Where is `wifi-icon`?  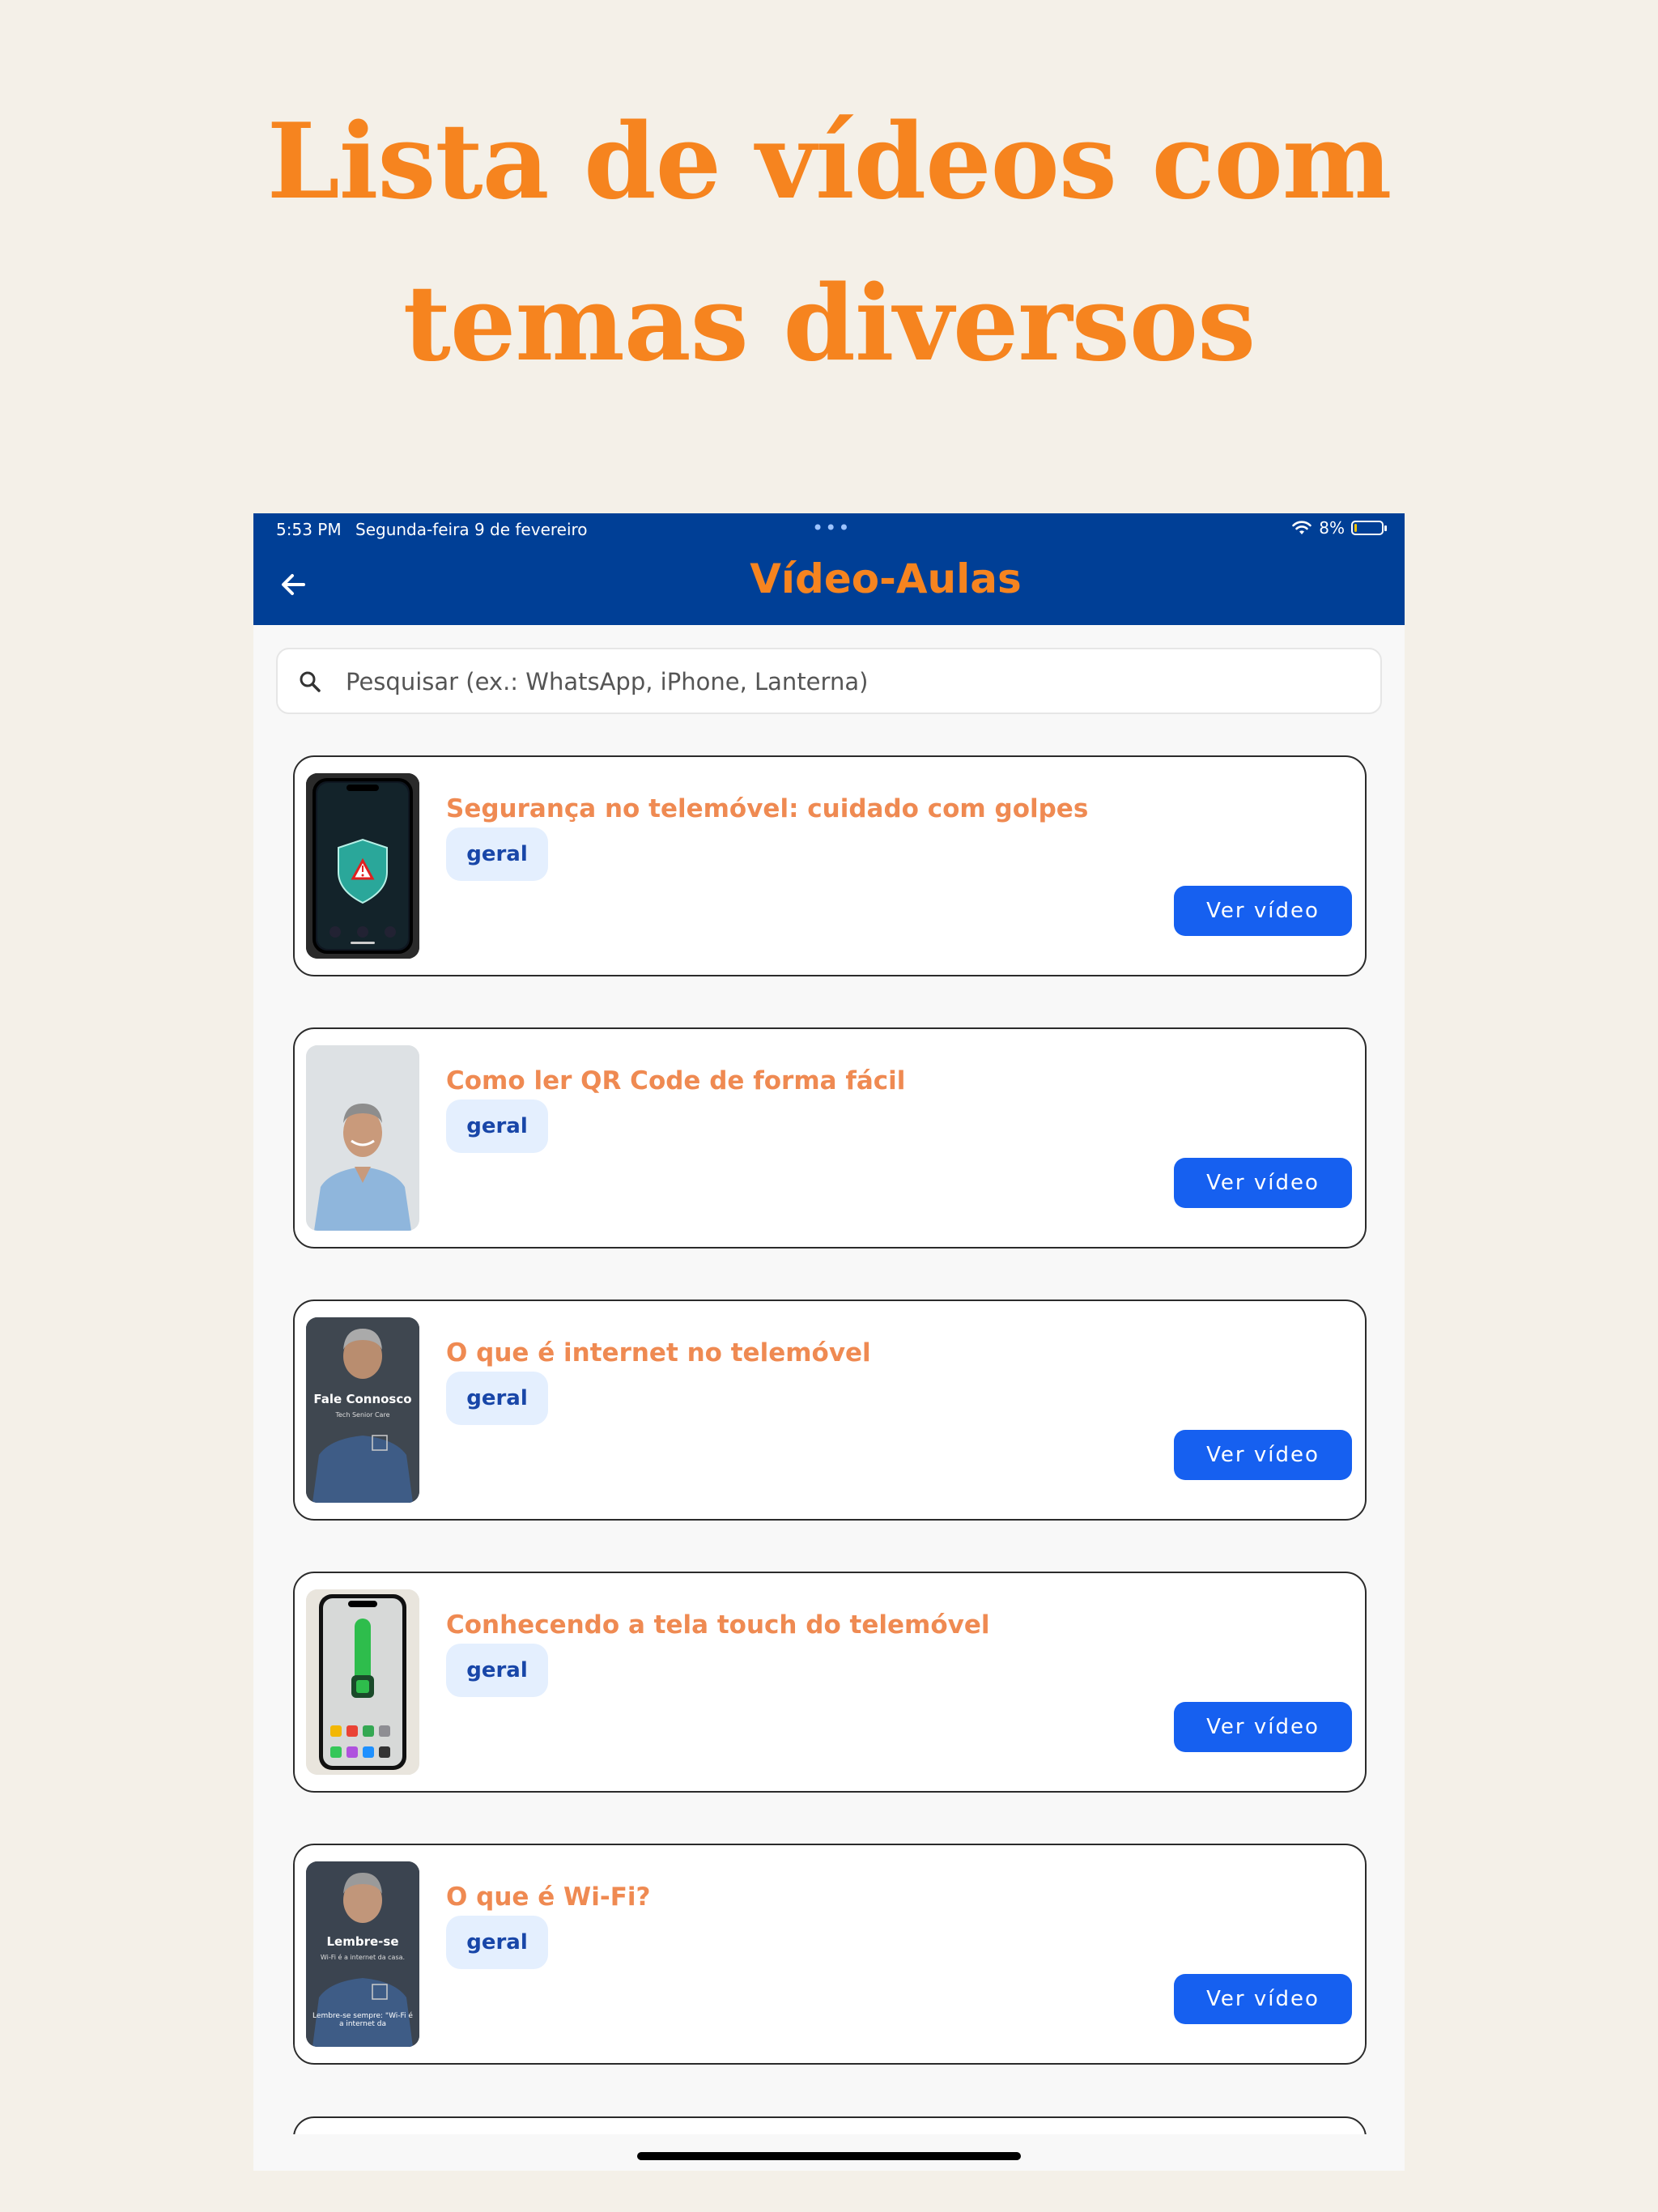 wifi-icon is located at coordinates (1302, 527).